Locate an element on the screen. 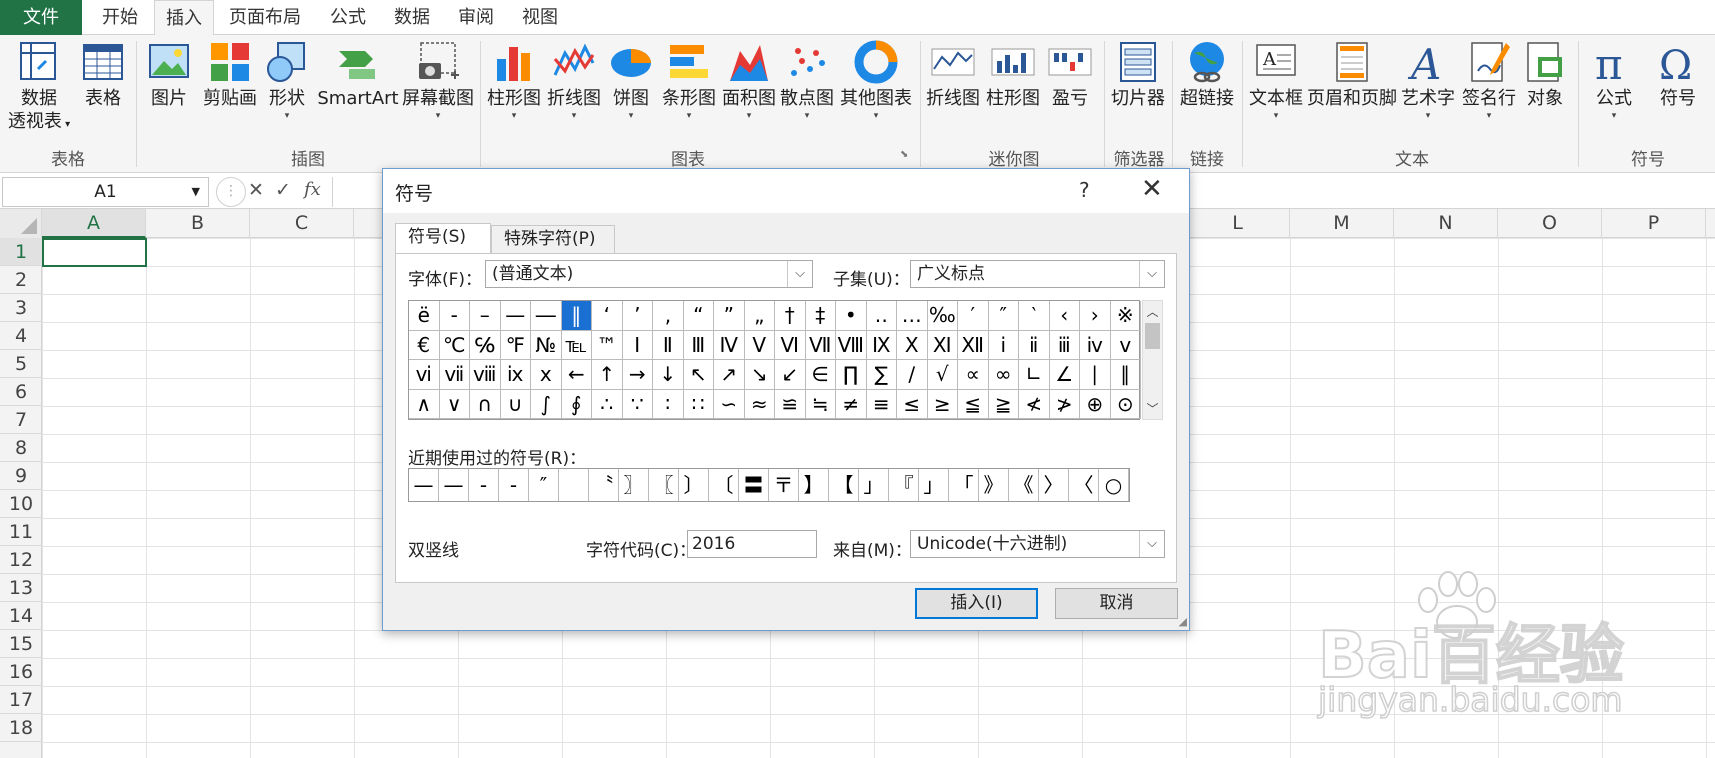 The height and width of the screenshot is (758, 1715). symbol-cell: ⊕ is located at coordinates (1095, 404).